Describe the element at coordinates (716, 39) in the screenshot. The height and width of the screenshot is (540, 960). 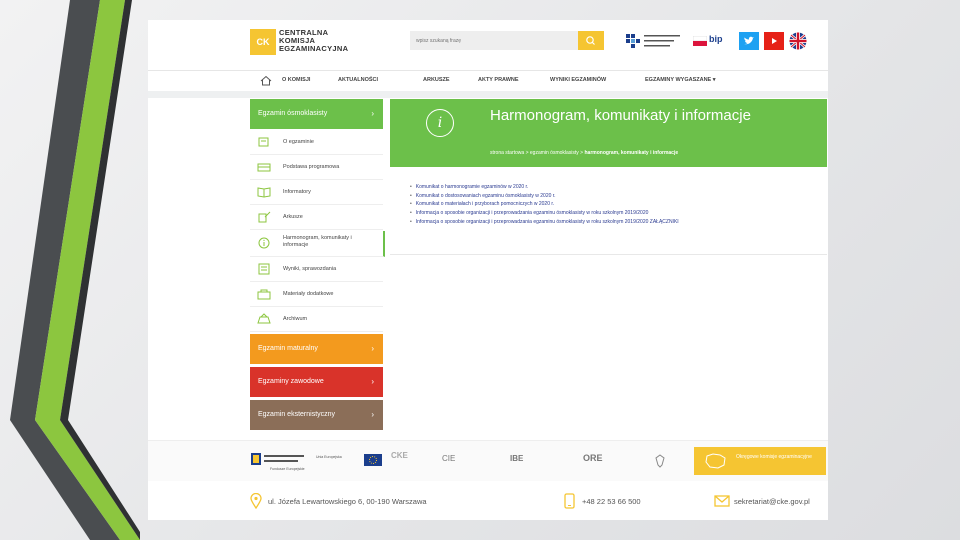
I see `bip-link: bip` at that location.